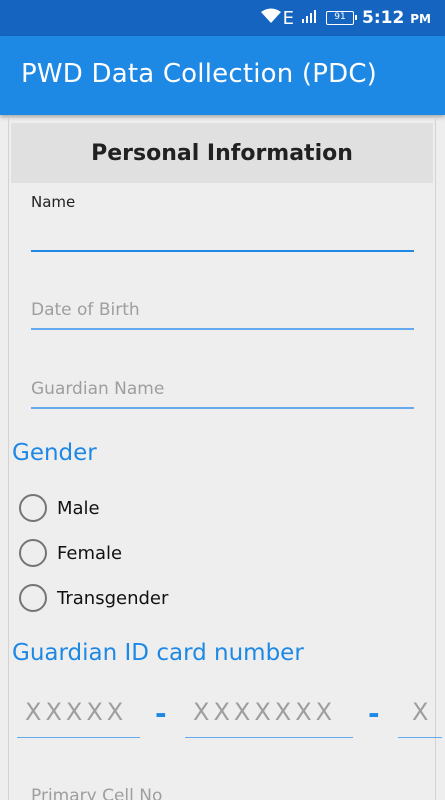 Image resolution: width=445 pixels, height=800 pixels. I want to click on guardian-name-placeholder: Guardian Name, so click(98, 389).